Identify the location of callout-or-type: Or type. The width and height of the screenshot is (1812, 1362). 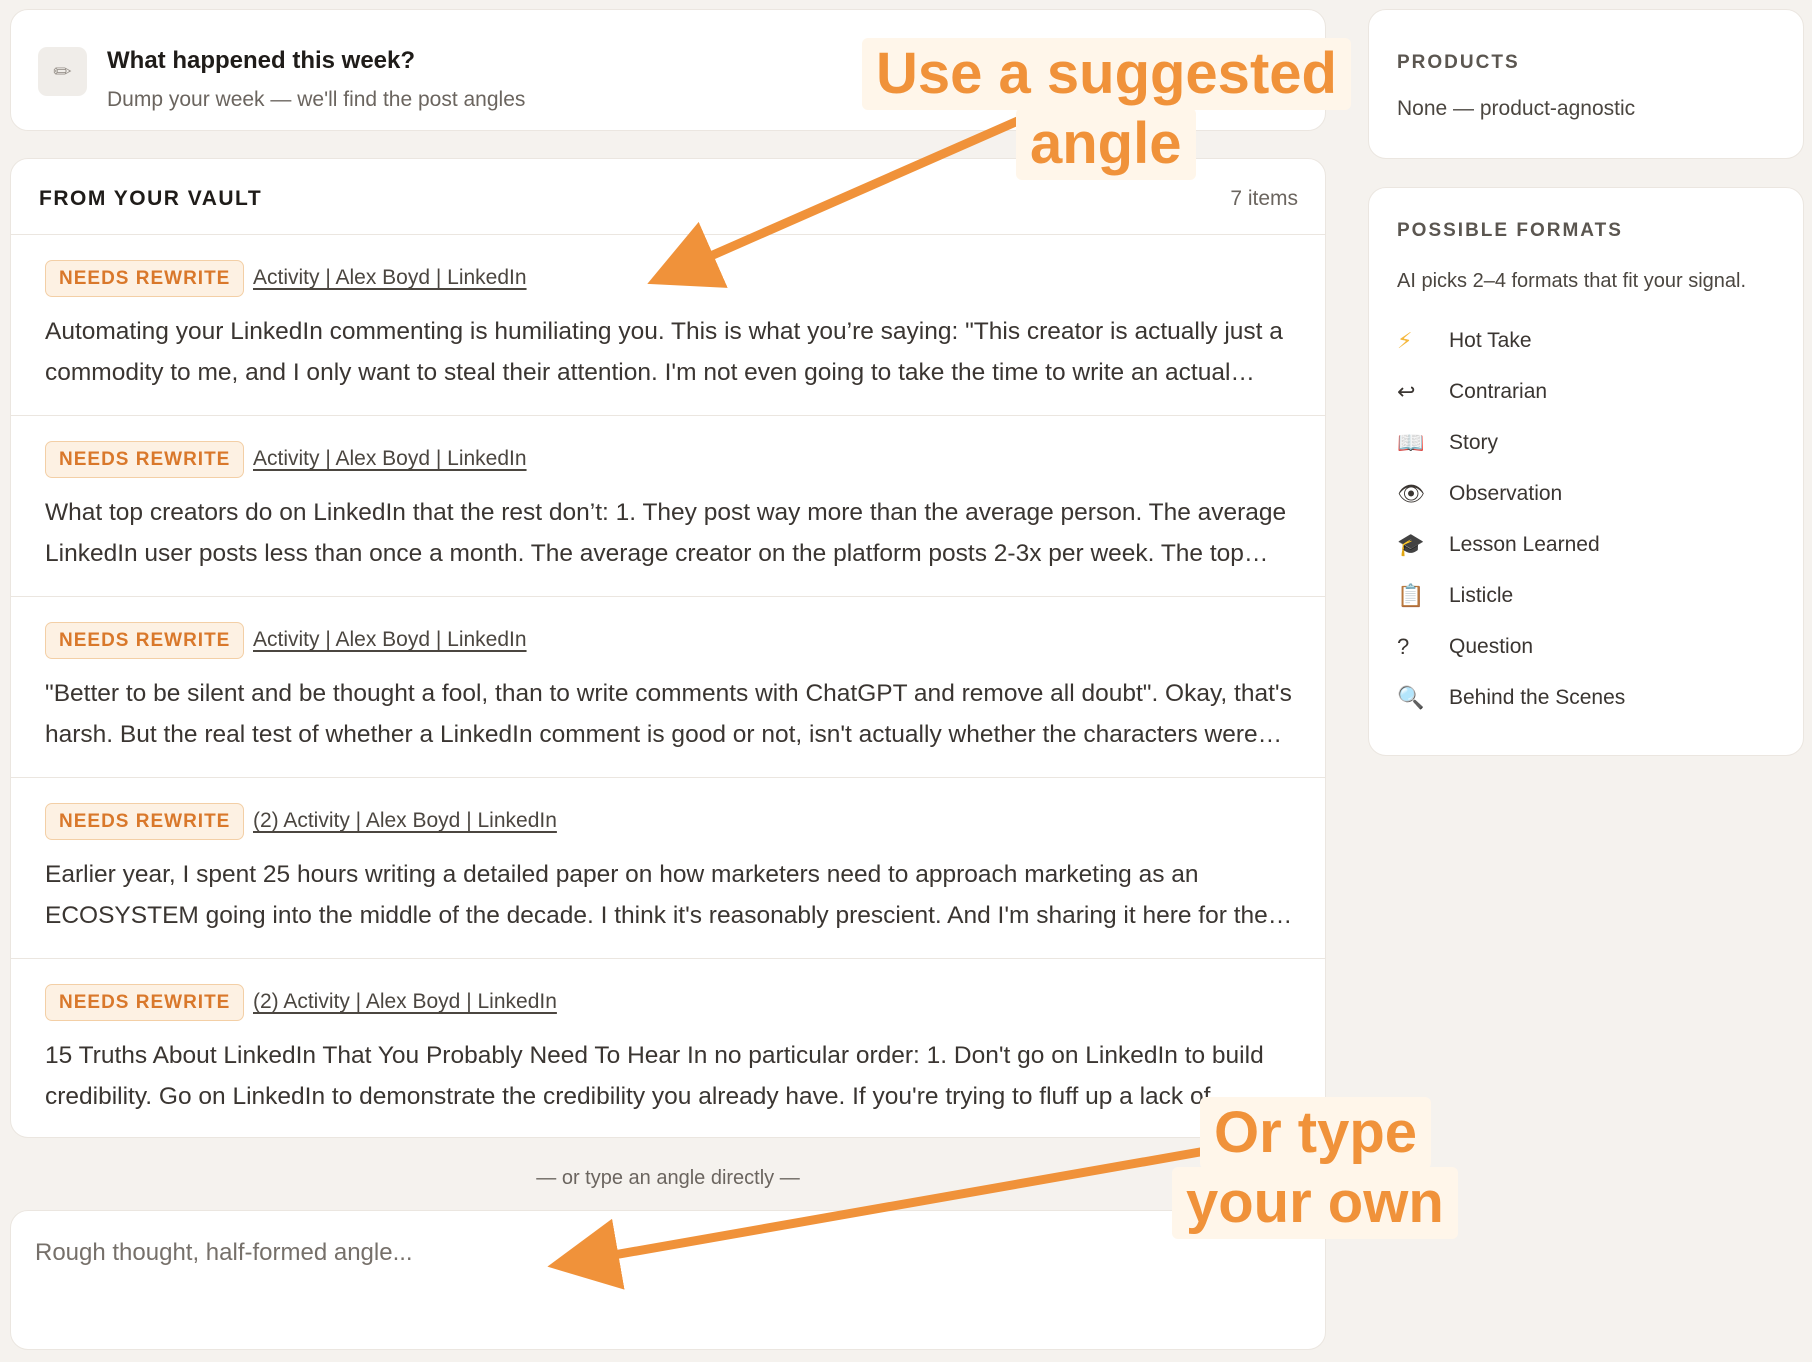
(1316, 1133).